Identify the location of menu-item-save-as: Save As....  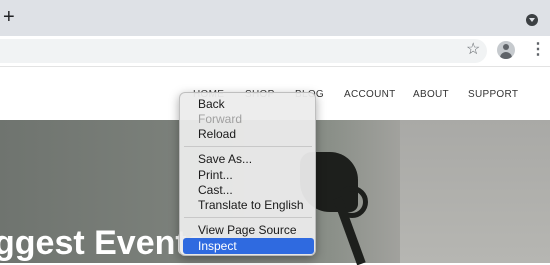
(248, 159).